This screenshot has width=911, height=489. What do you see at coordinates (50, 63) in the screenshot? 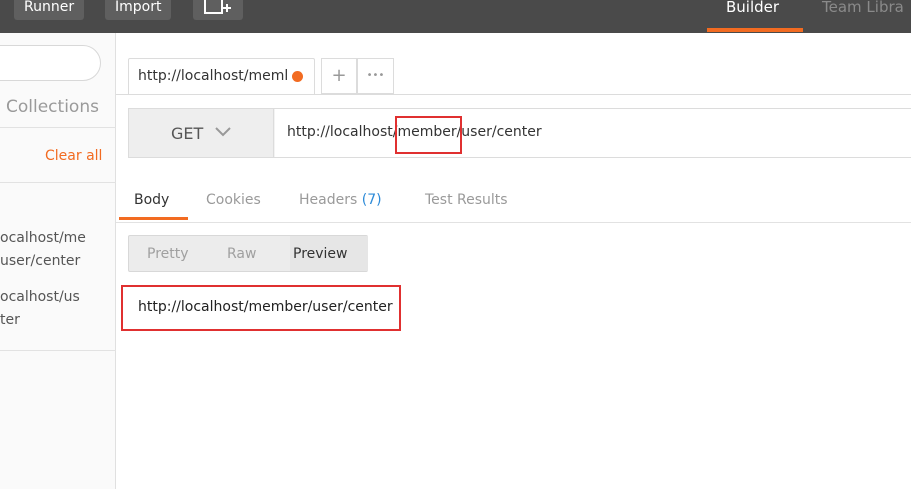
I see `sidebar-search-input` at bounding box center [50, 63].